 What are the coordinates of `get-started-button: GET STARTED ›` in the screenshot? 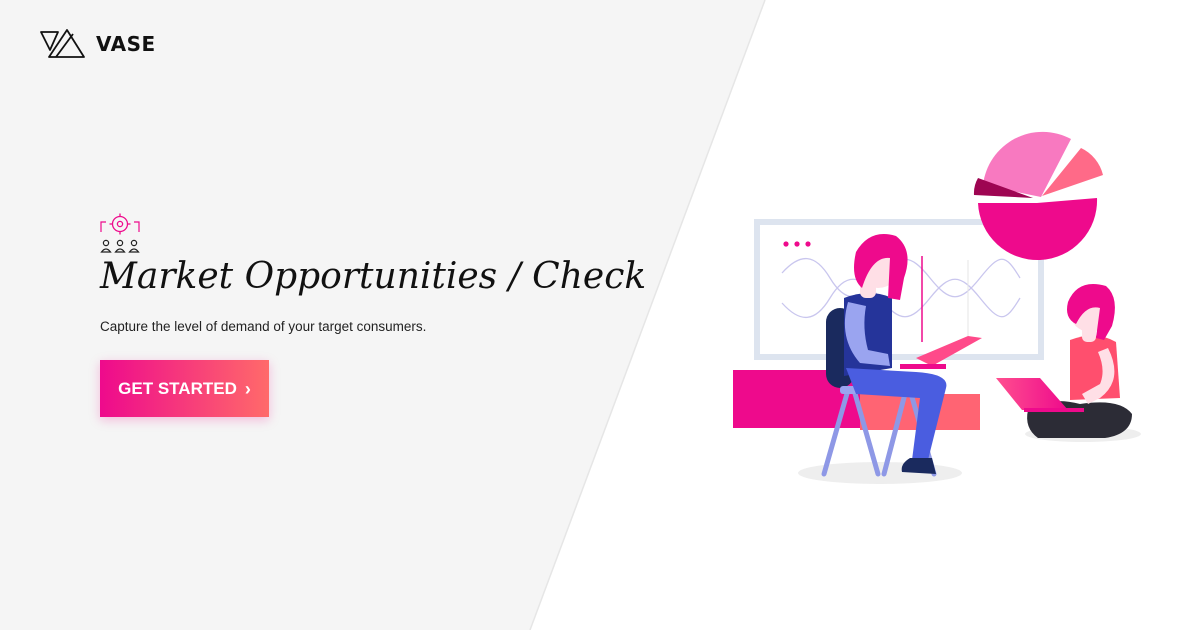 It's located at (184, 388).